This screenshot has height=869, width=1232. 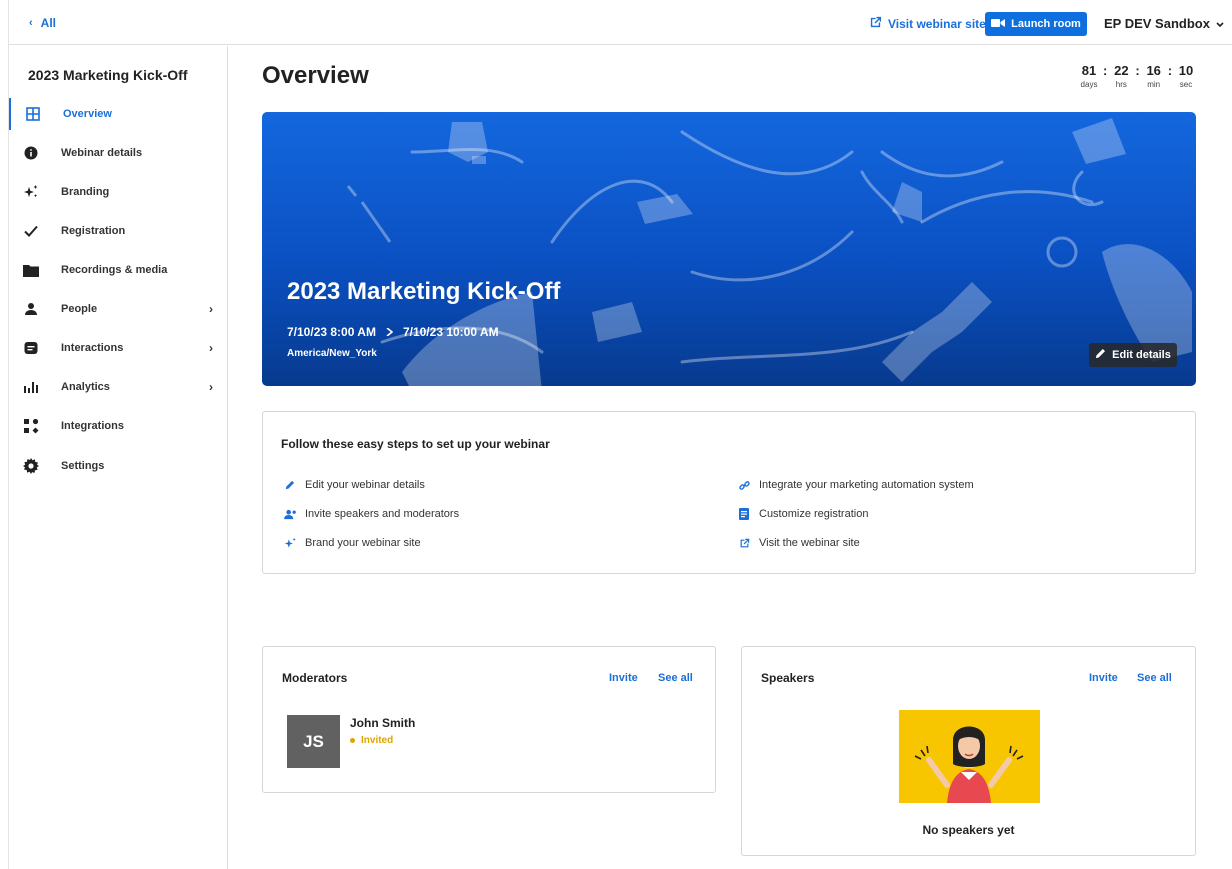 What do you see at coordinates (118, 466) in the screenshot?
I see `sidebar-item-settings: Settings` at bounding box center [118, 466].